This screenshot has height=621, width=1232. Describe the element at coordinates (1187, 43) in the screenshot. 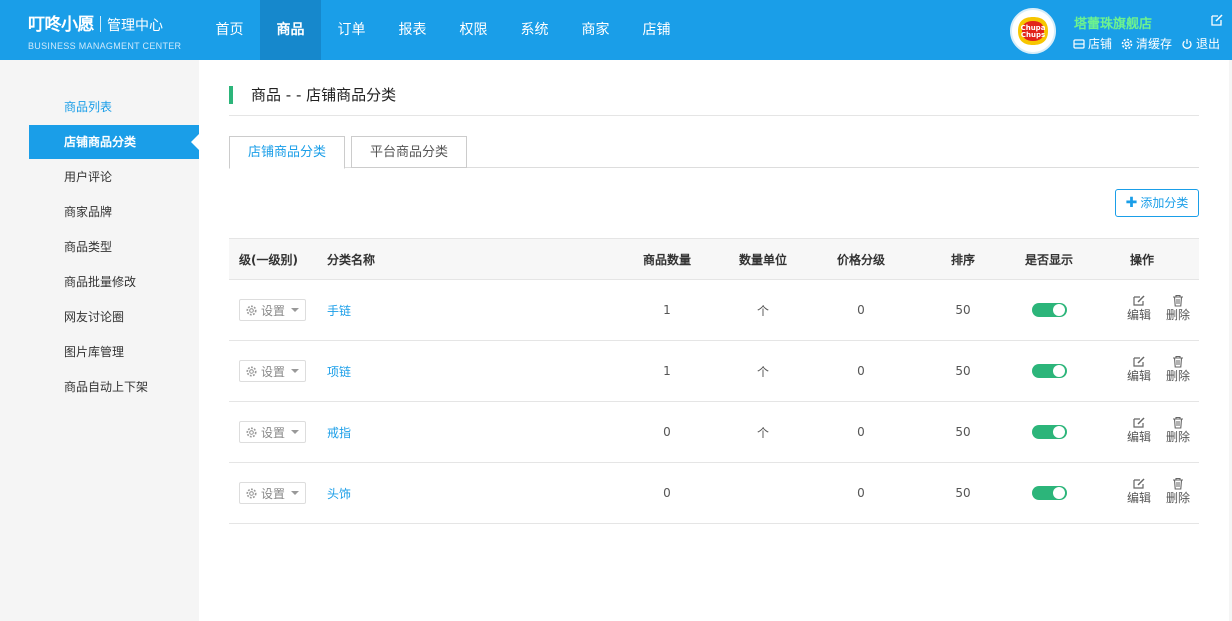

I see `power-icon` at that location.